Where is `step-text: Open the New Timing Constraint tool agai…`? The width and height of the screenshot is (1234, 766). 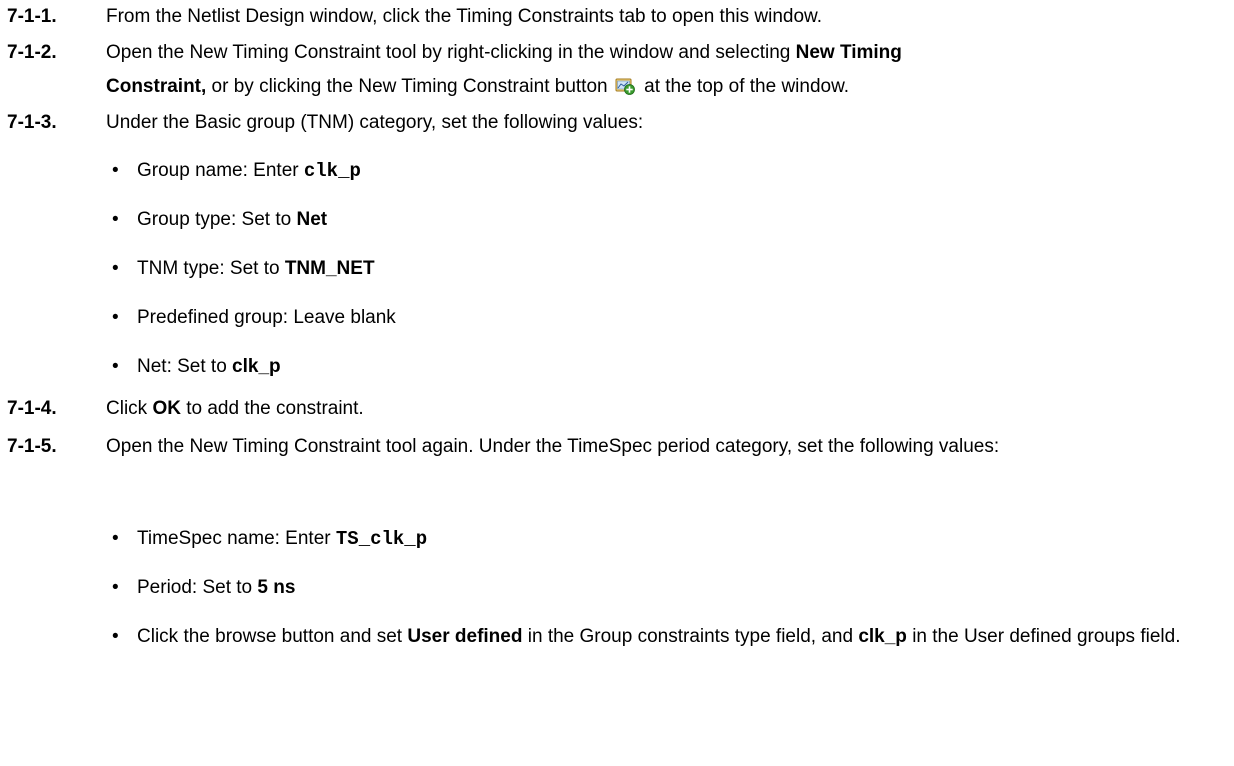 step-text: Open the New Timing Constraint tool agai… is located at coordinates (553, 446).